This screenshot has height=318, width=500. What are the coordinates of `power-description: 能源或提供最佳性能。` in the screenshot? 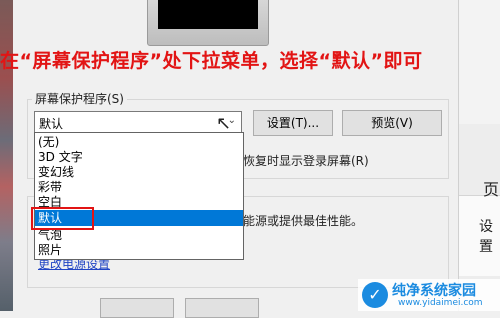 It's located at (303, 221).